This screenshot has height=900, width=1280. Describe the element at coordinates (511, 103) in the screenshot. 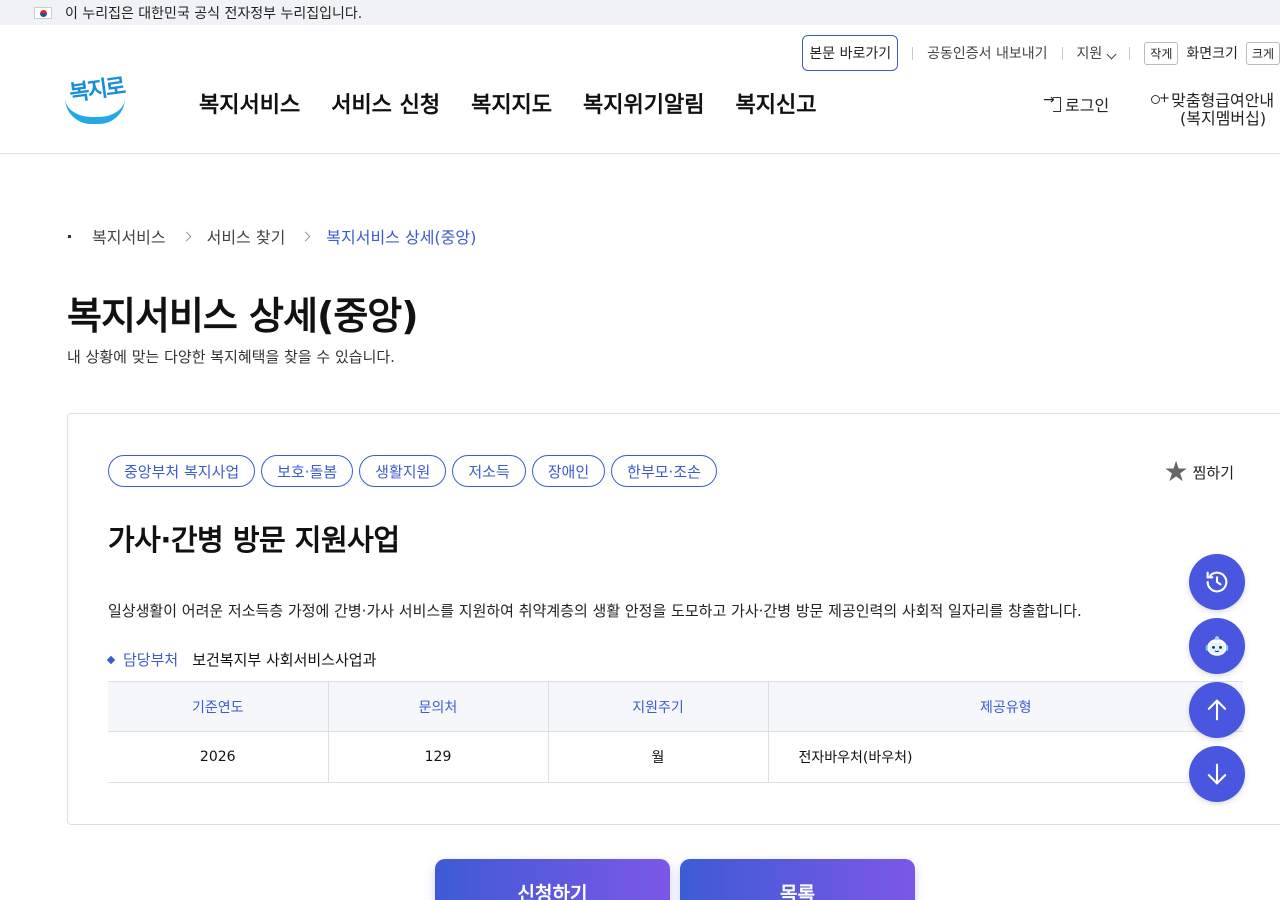

I see `nav-item-welfare-map: 복지지도` at that location.